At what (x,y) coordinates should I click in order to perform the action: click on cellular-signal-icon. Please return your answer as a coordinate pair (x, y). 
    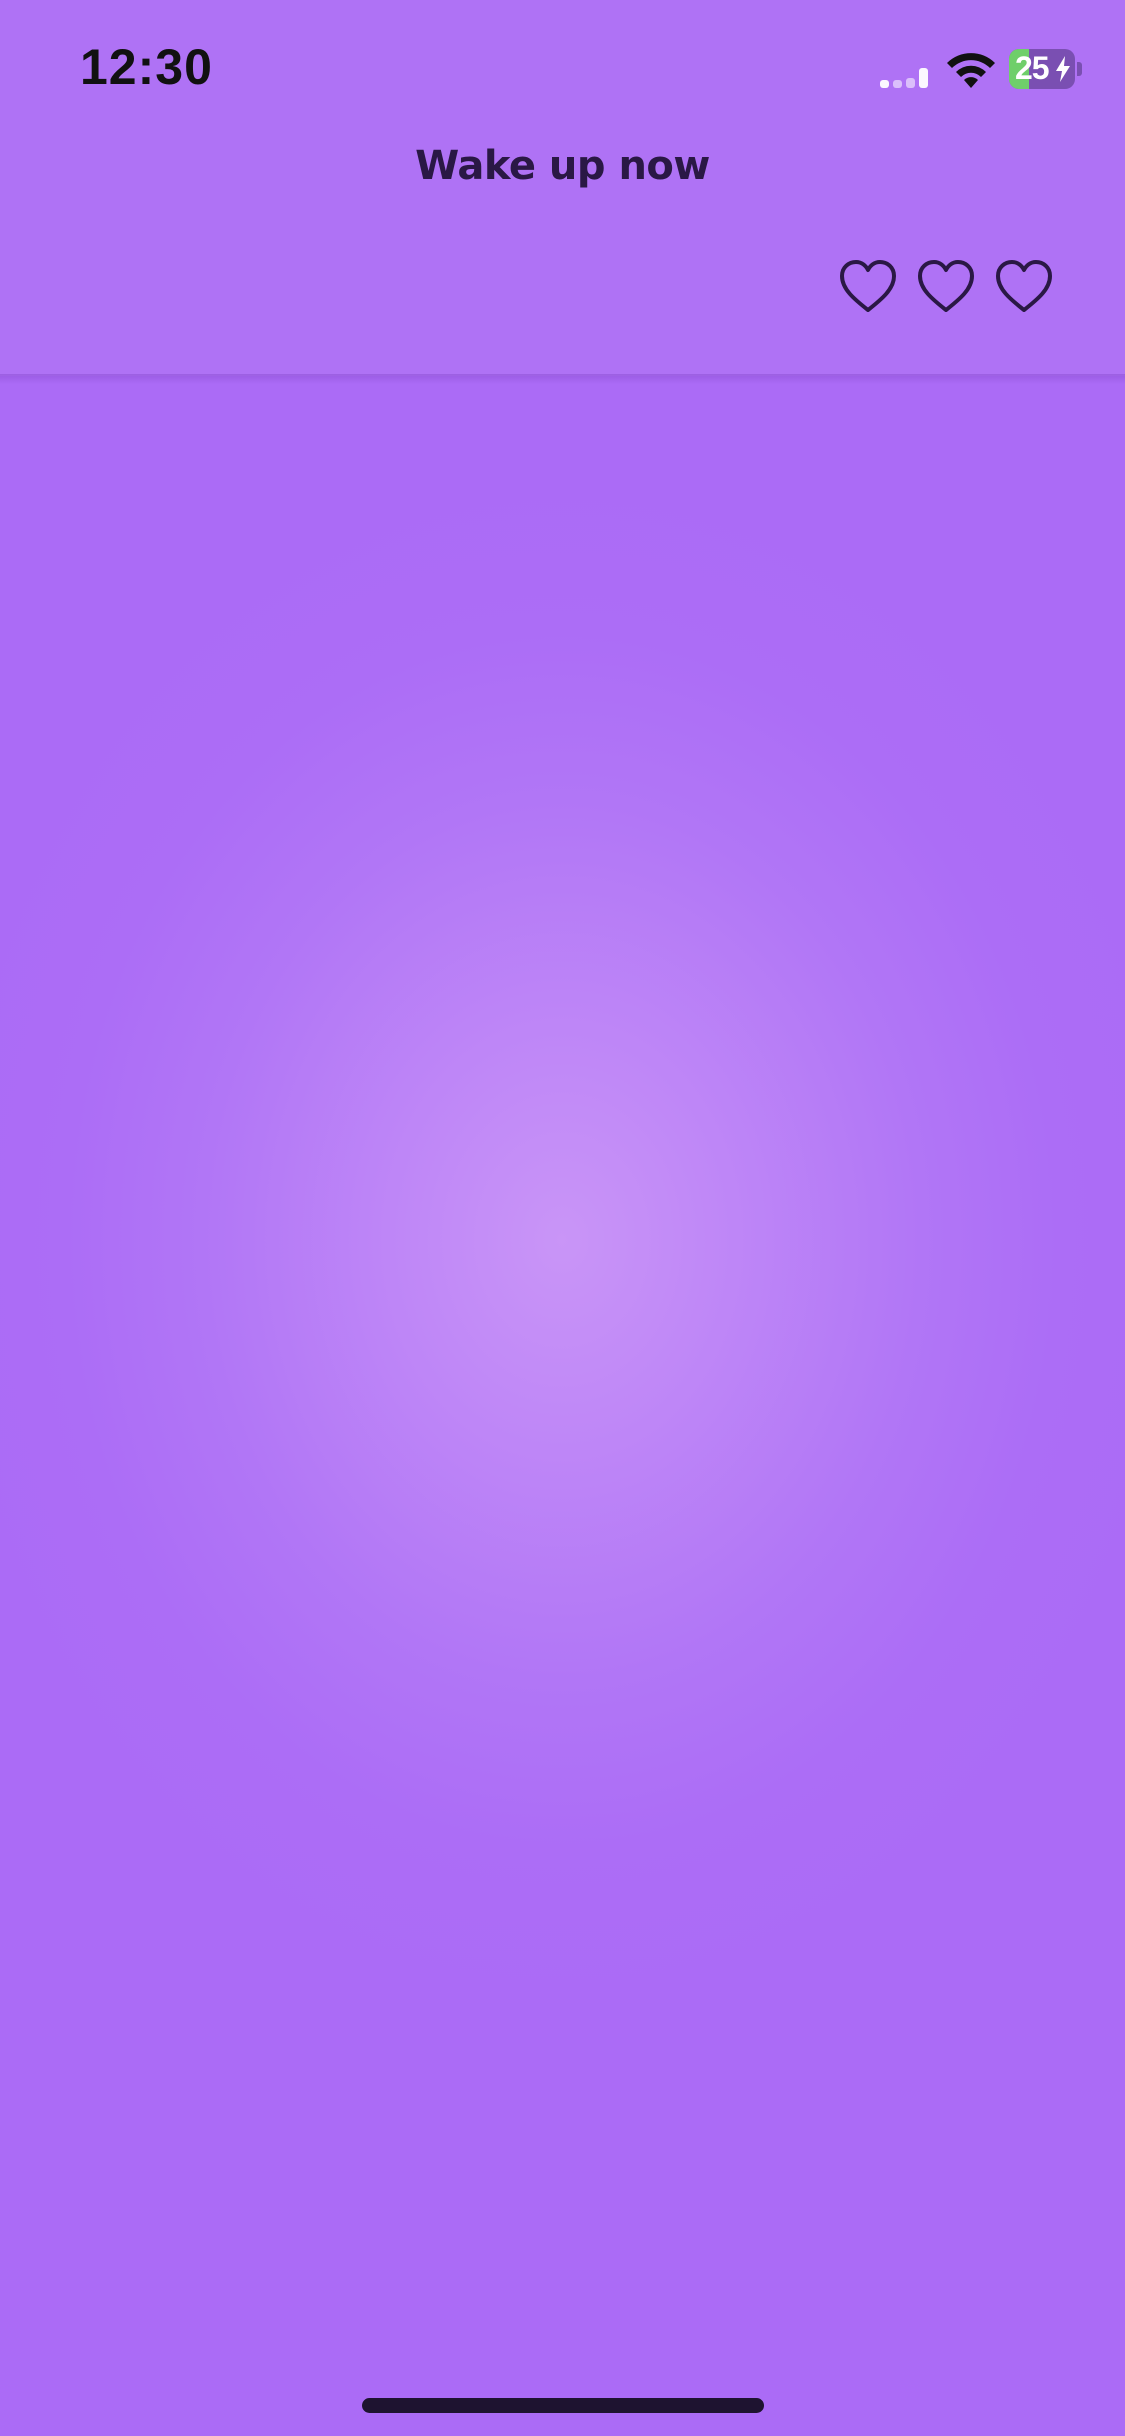
    Looking at the image, I should click on (907, 77).